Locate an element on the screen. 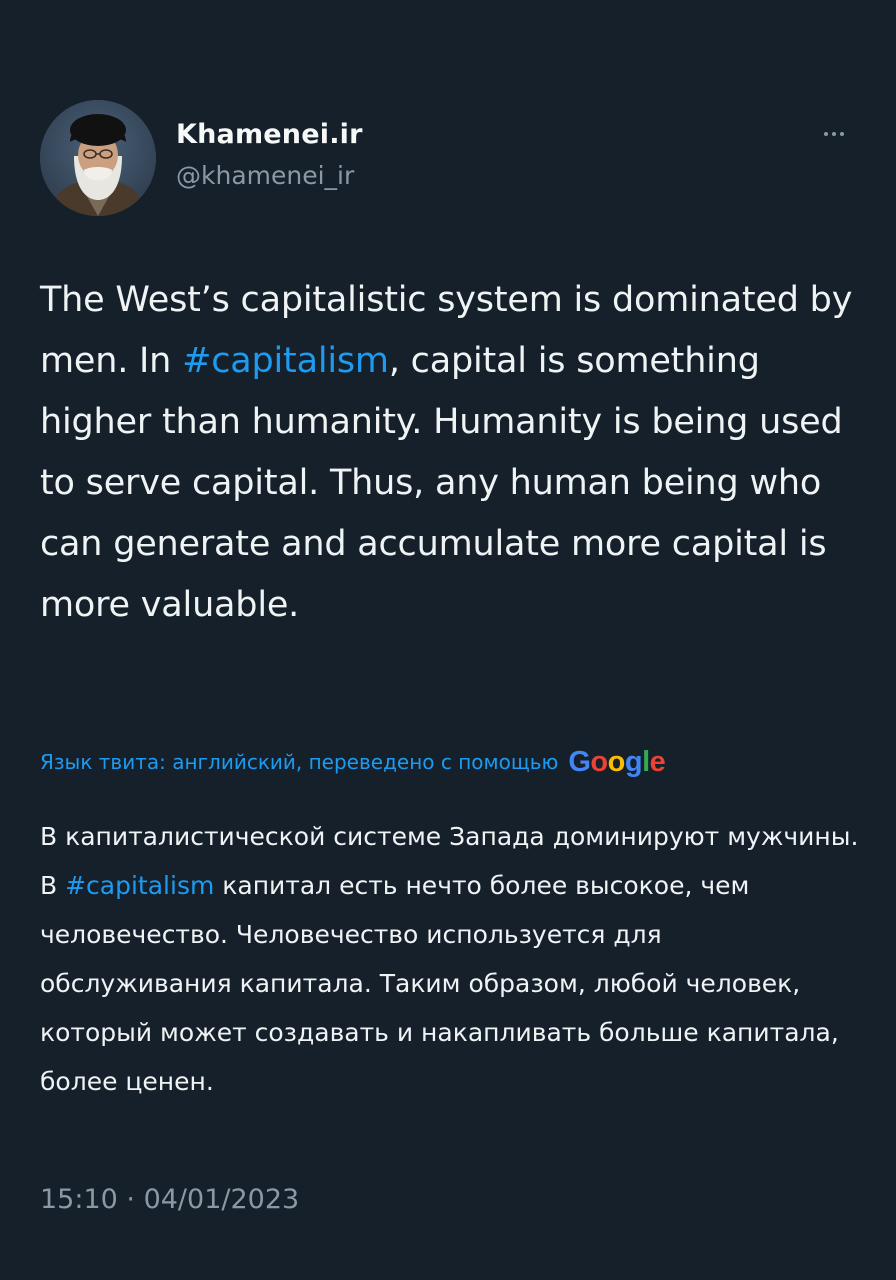 The height and width of the screenshot is (1280, 896). translated-hashtag-link: #capitalism is located at coordinates (139, 885).